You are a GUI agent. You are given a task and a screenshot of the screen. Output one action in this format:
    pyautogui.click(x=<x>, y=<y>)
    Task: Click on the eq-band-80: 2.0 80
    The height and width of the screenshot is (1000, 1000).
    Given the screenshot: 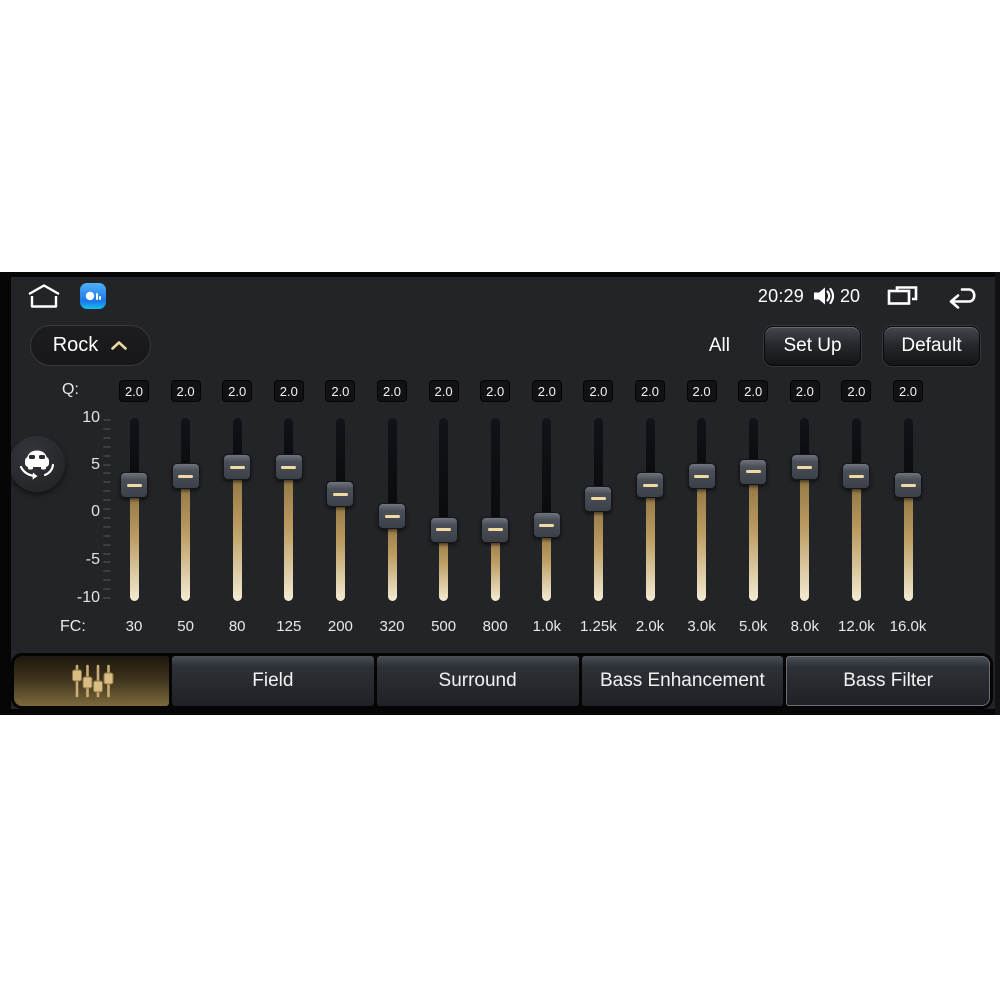 What is the action you would take?
    pyautogui.click(x=237, y=493)
    